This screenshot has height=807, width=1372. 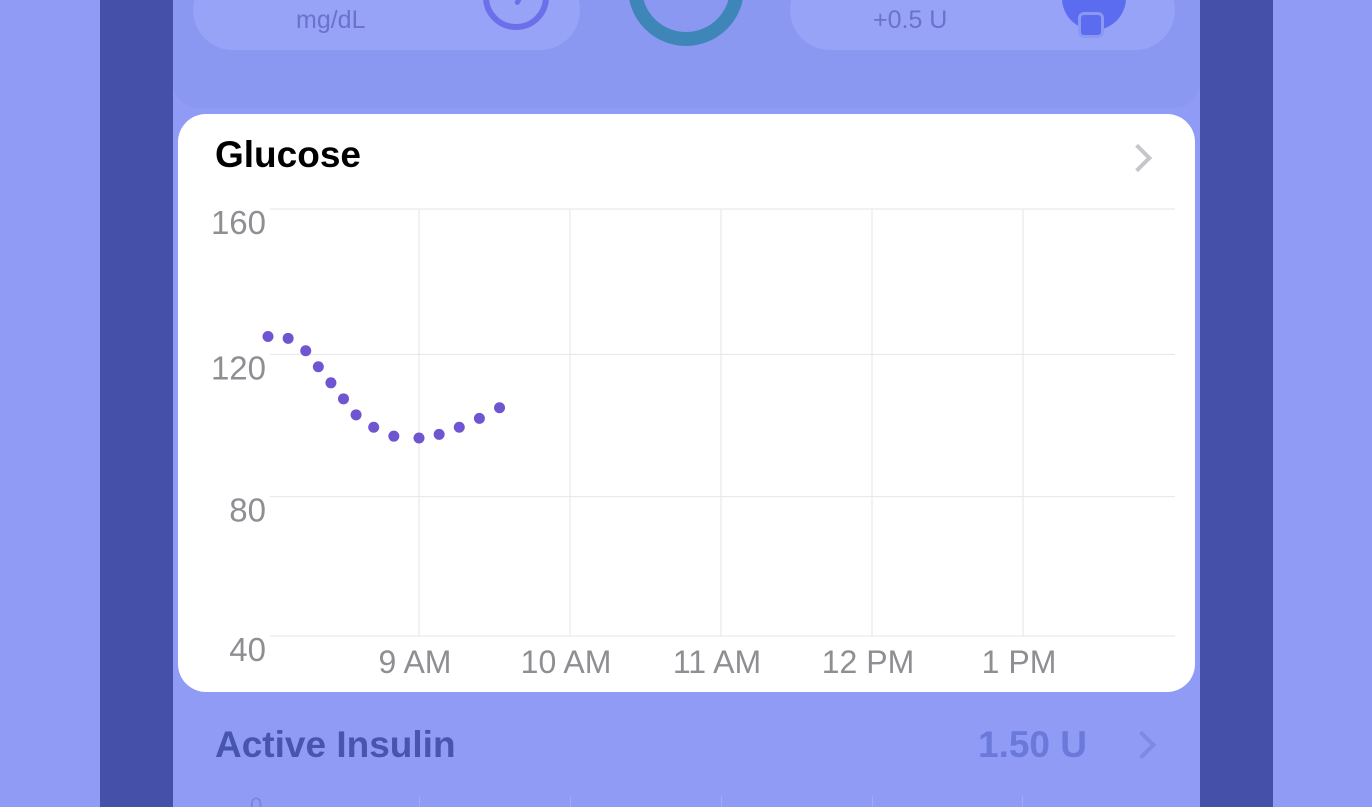 What do you see at coordinates (868, 662) in the screenshot?
I see `x-tick-label: 12 PM` at bounding box center [868, 662].